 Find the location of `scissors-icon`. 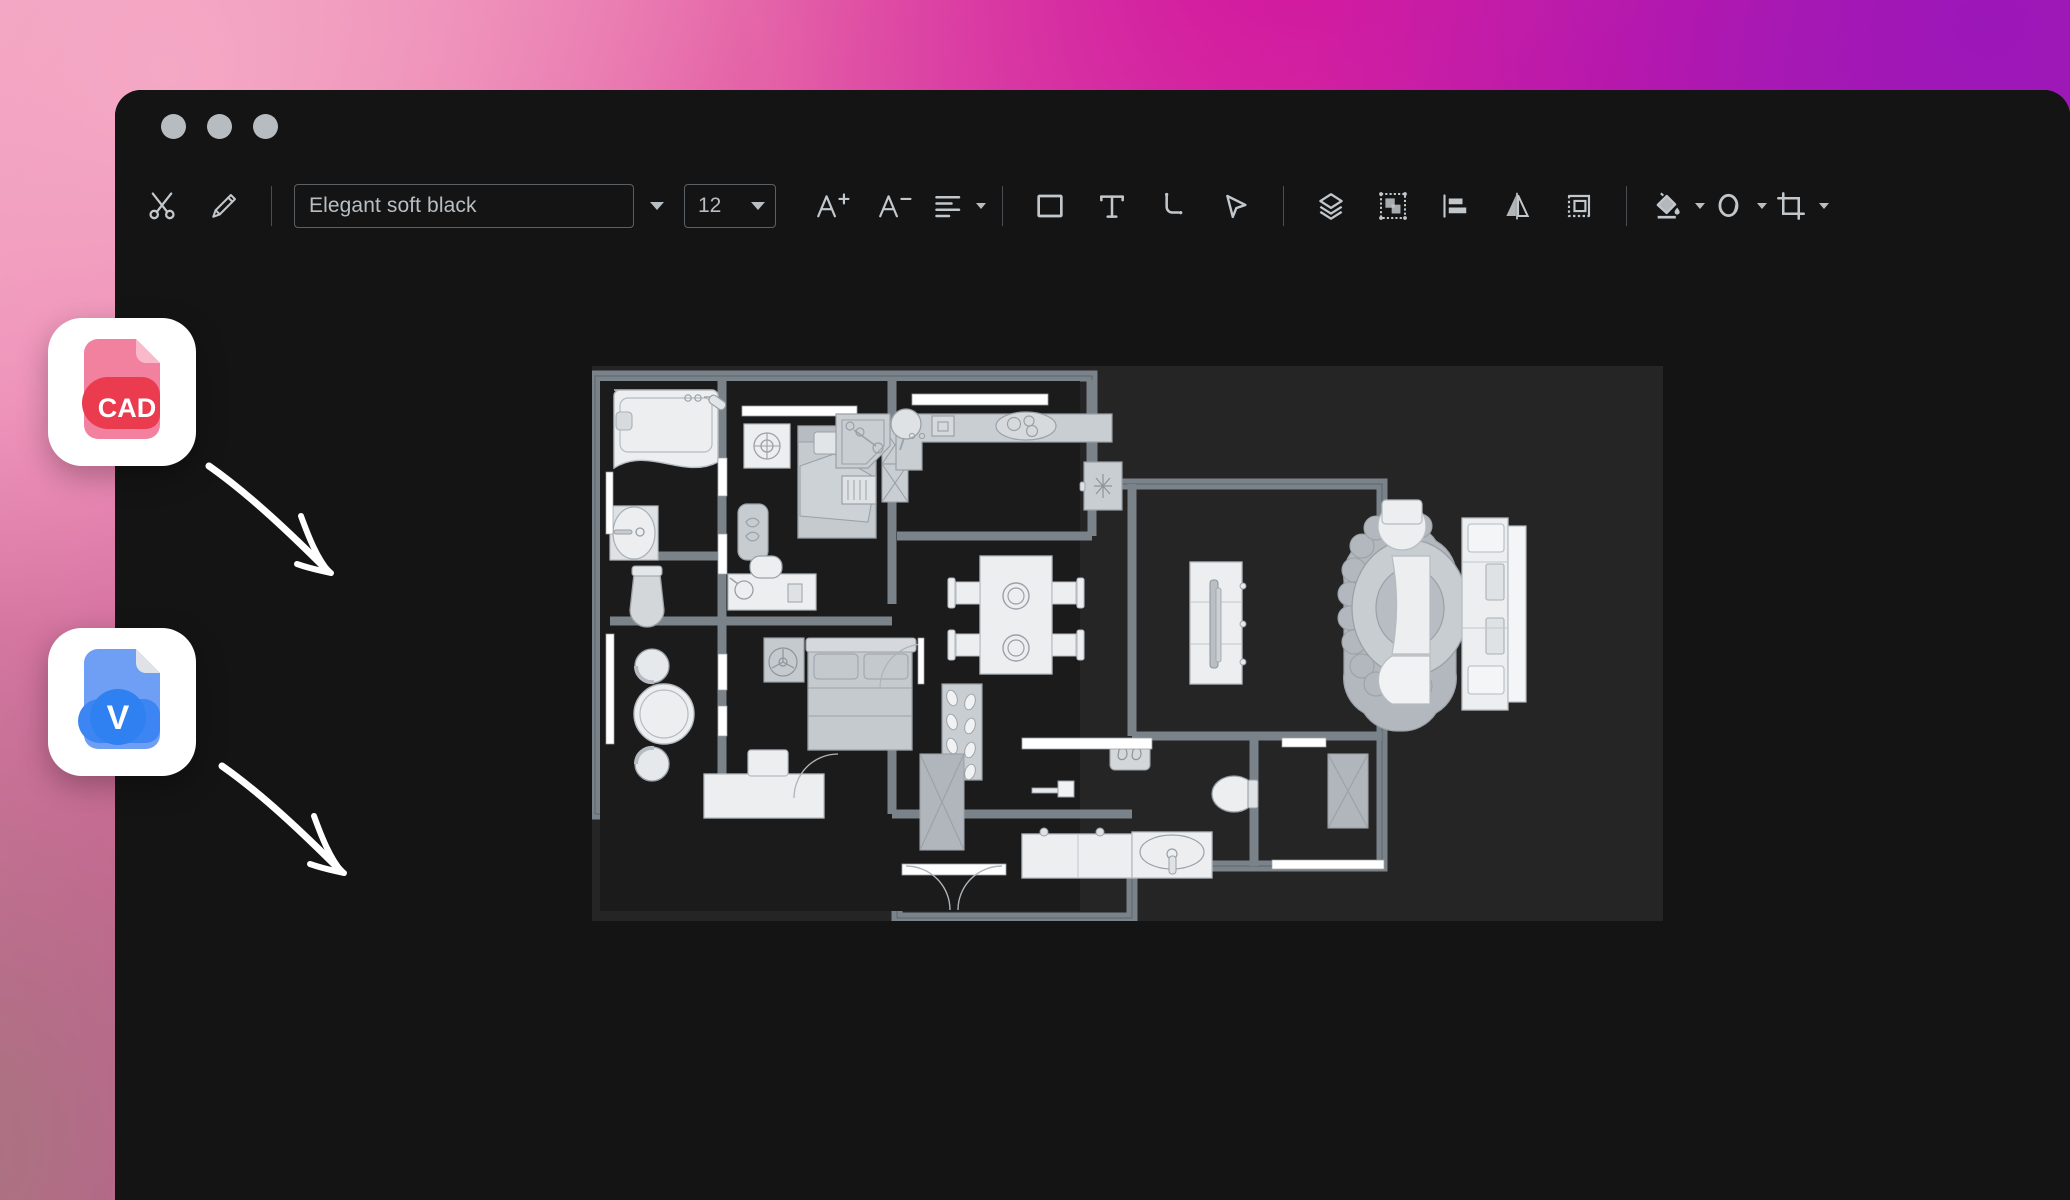

scissors-icon is located at coordinates (162, 206).